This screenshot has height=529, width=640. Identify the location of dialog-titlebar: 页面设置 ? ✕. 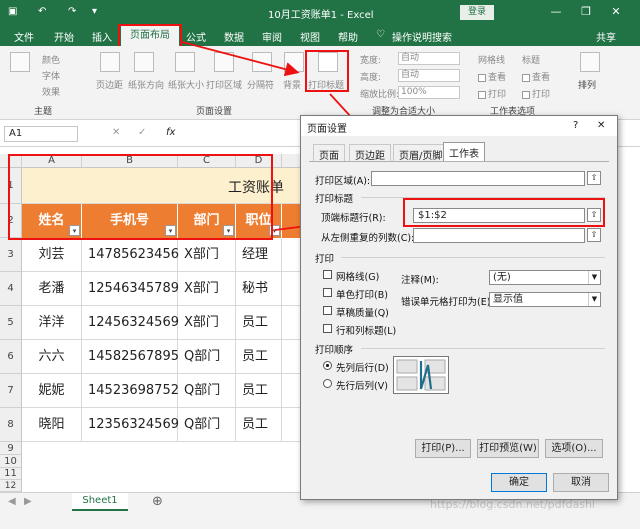
(459, 126).